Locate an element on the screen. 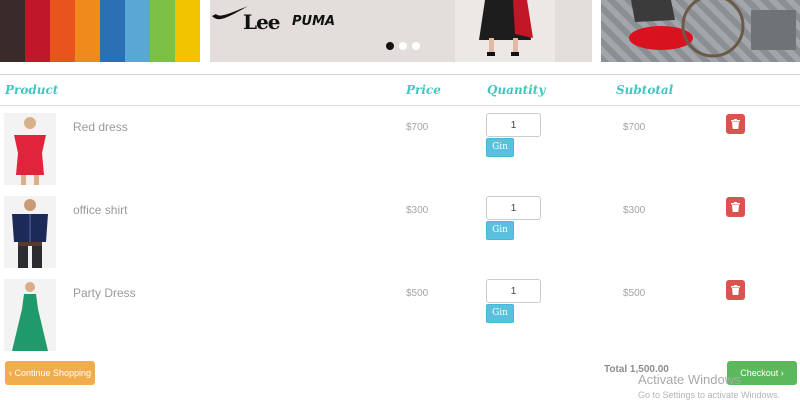  product-name: office shirt is located at coordinates (100, 210).